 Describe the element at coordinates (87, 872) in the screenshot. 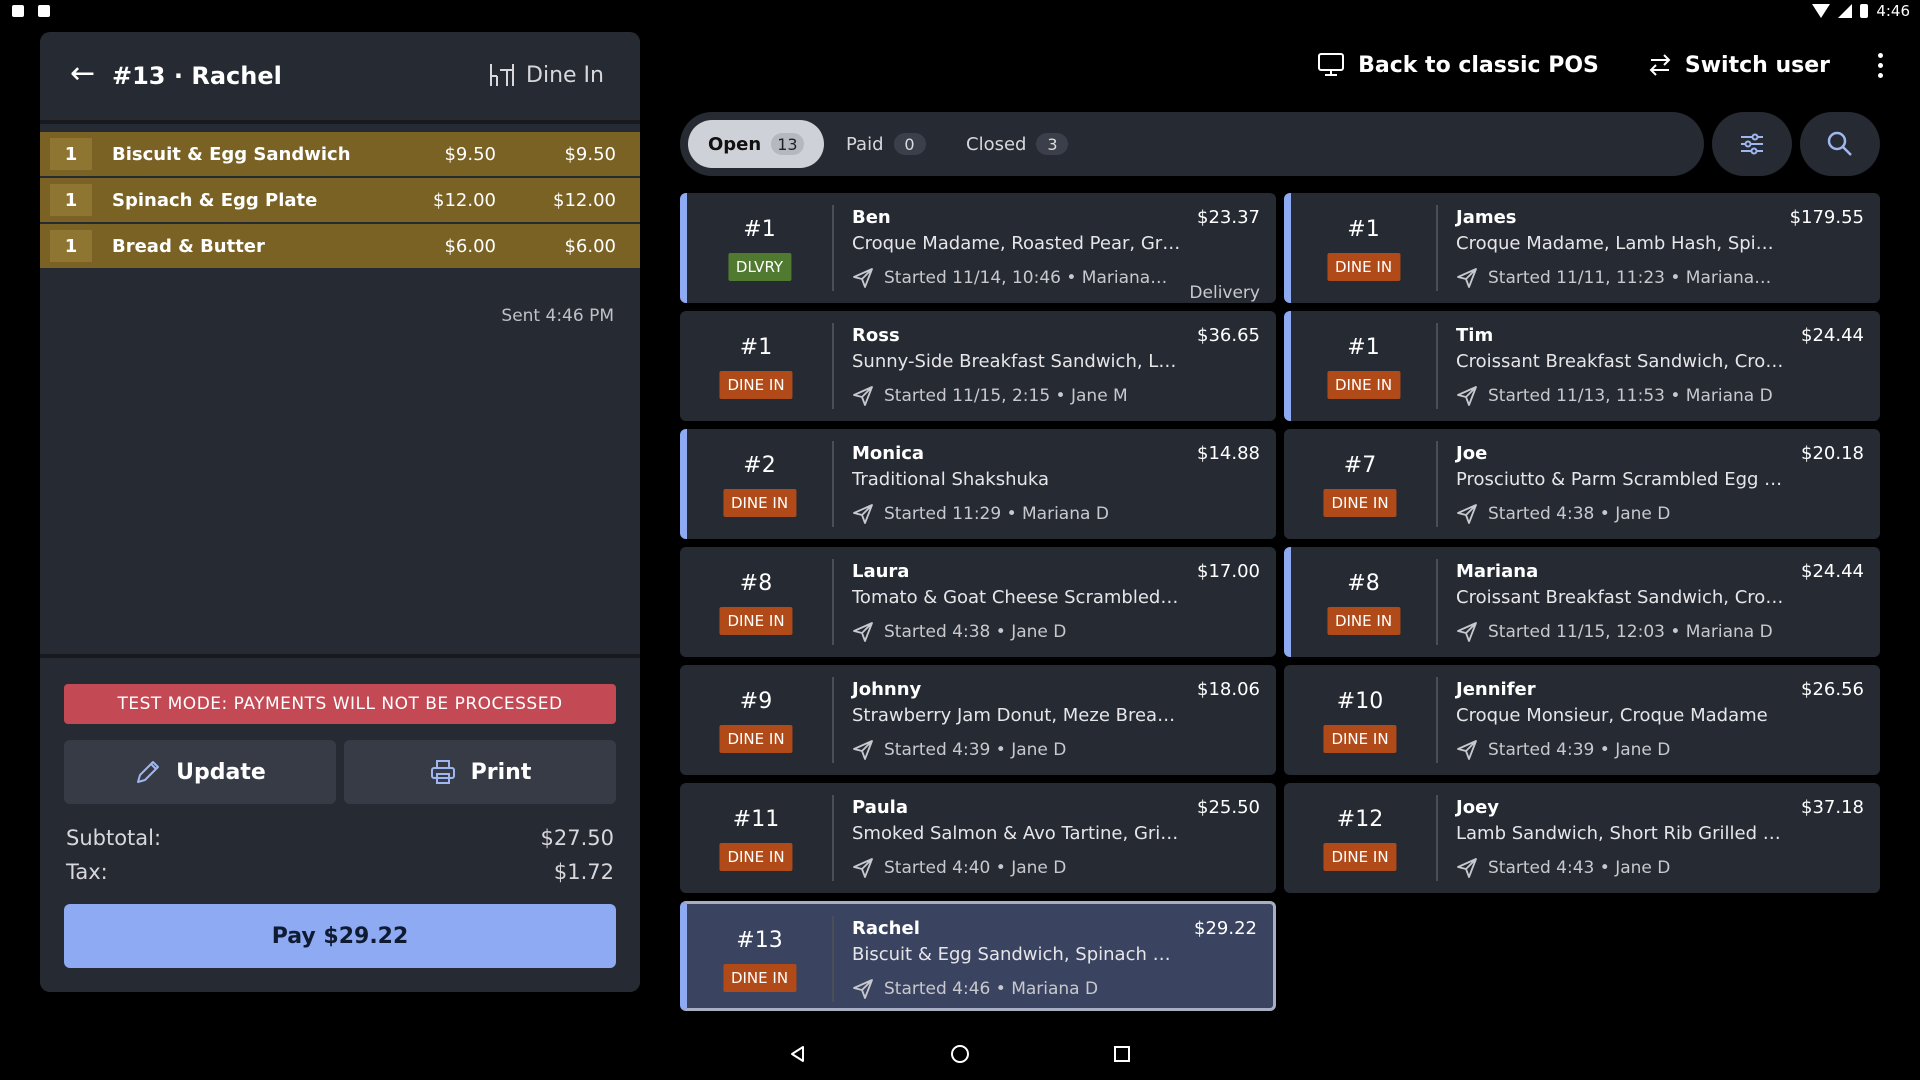

I see `tax-label: Tax:` at that location.